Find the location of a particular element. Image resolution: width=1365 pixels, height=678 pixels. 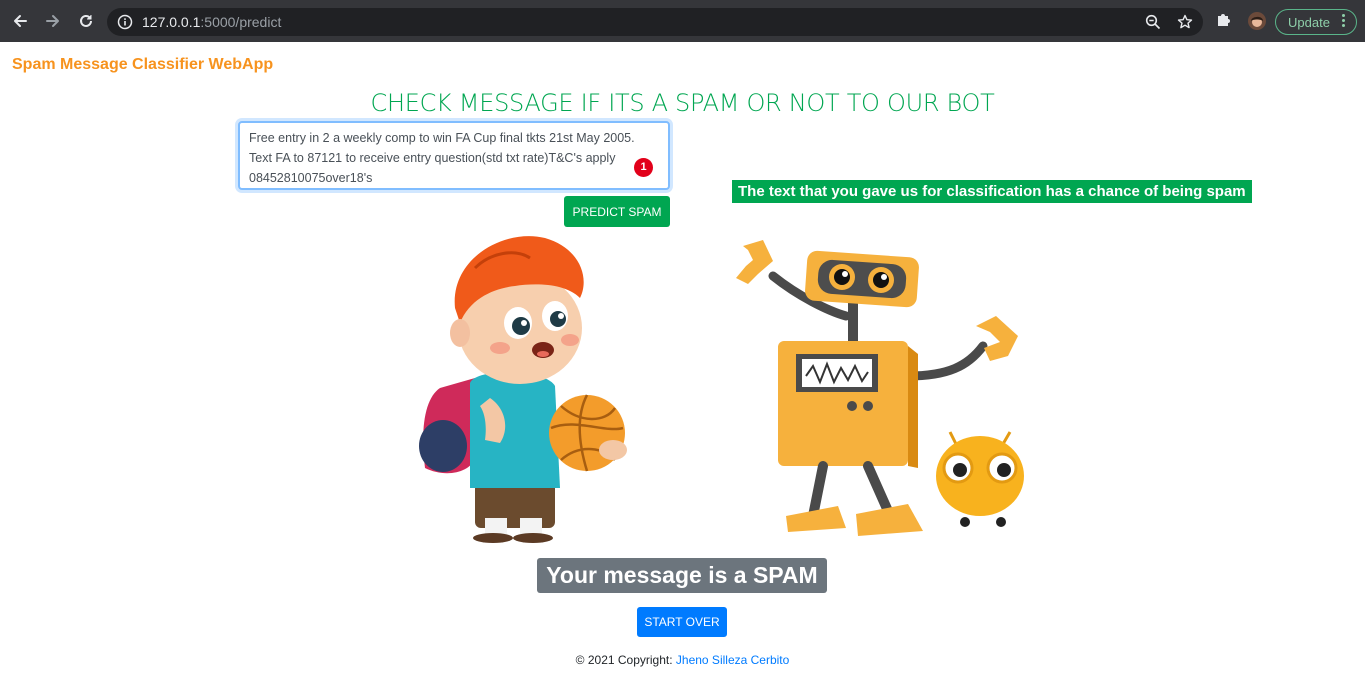

url-text: 127.0.0.1:5000/predict is located at coordinates (212, 22).